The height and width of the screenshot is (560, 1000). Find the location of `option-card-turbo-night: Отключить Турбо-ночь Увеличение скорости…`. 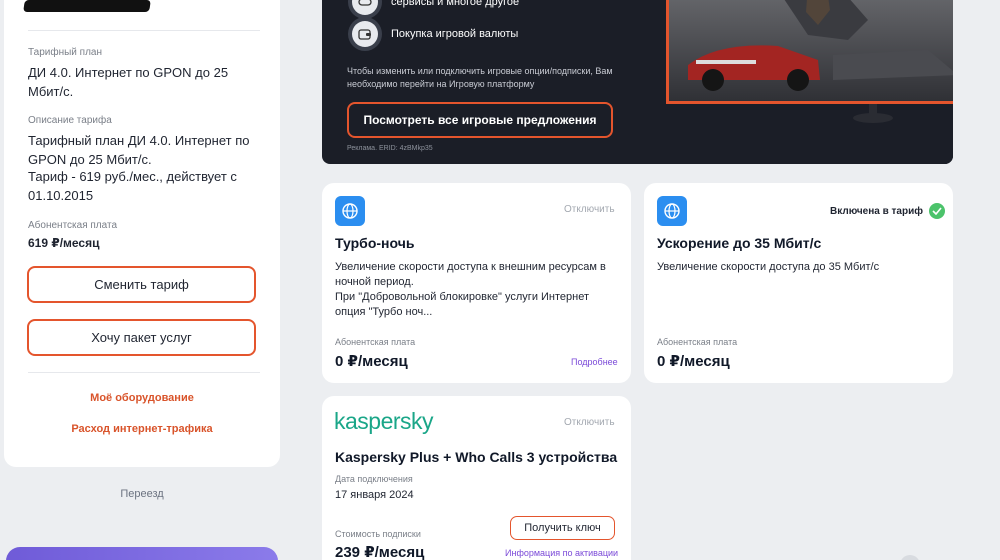

option-card-turbo-night: Отключить Турбо-ночь Увеличение скорости… is located at coordinates (476, 283).